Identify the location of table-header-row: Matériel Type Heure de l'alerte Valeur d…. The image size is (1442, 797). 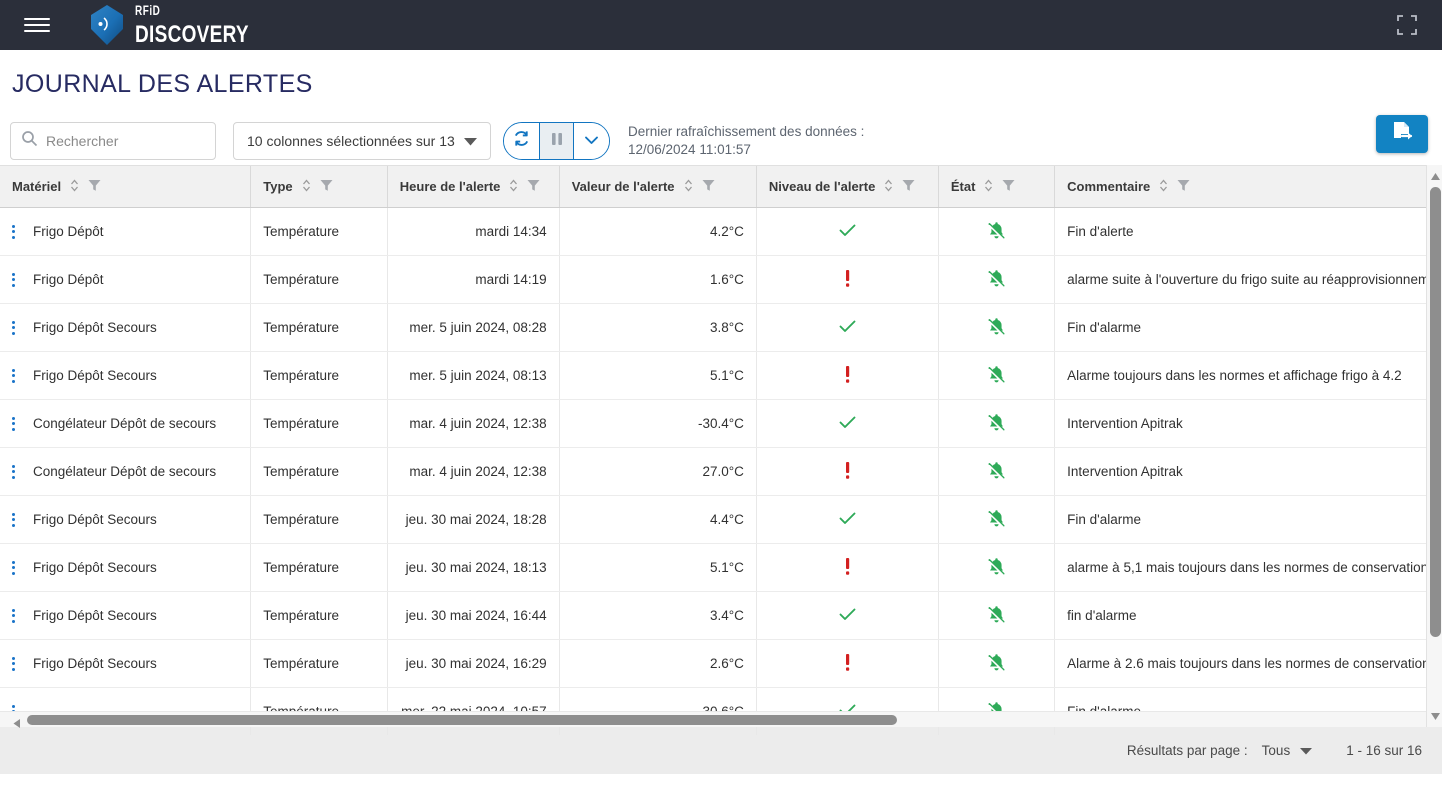
(721, 186).